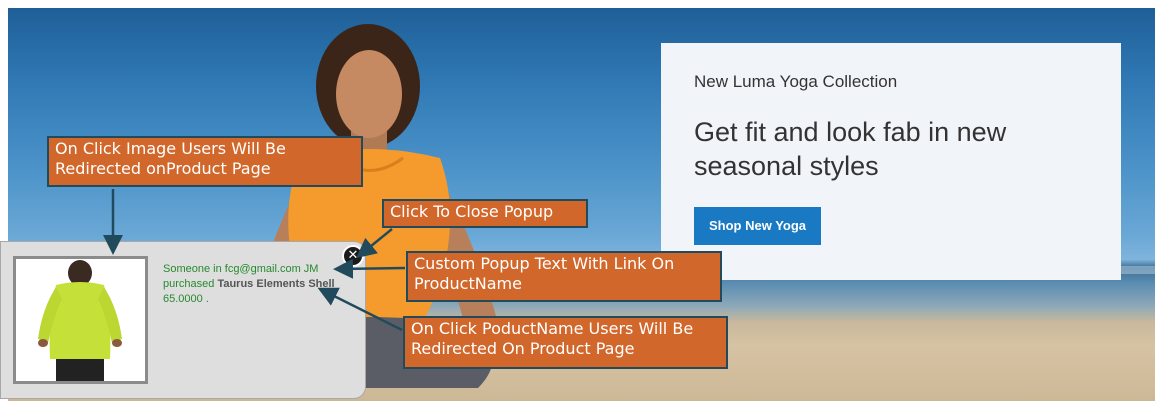  What do you see at coordinates (485, 213) in the screenshot?
I see `annotation-close-popup: Click To Close Popup` at bounding box center [485, 213].